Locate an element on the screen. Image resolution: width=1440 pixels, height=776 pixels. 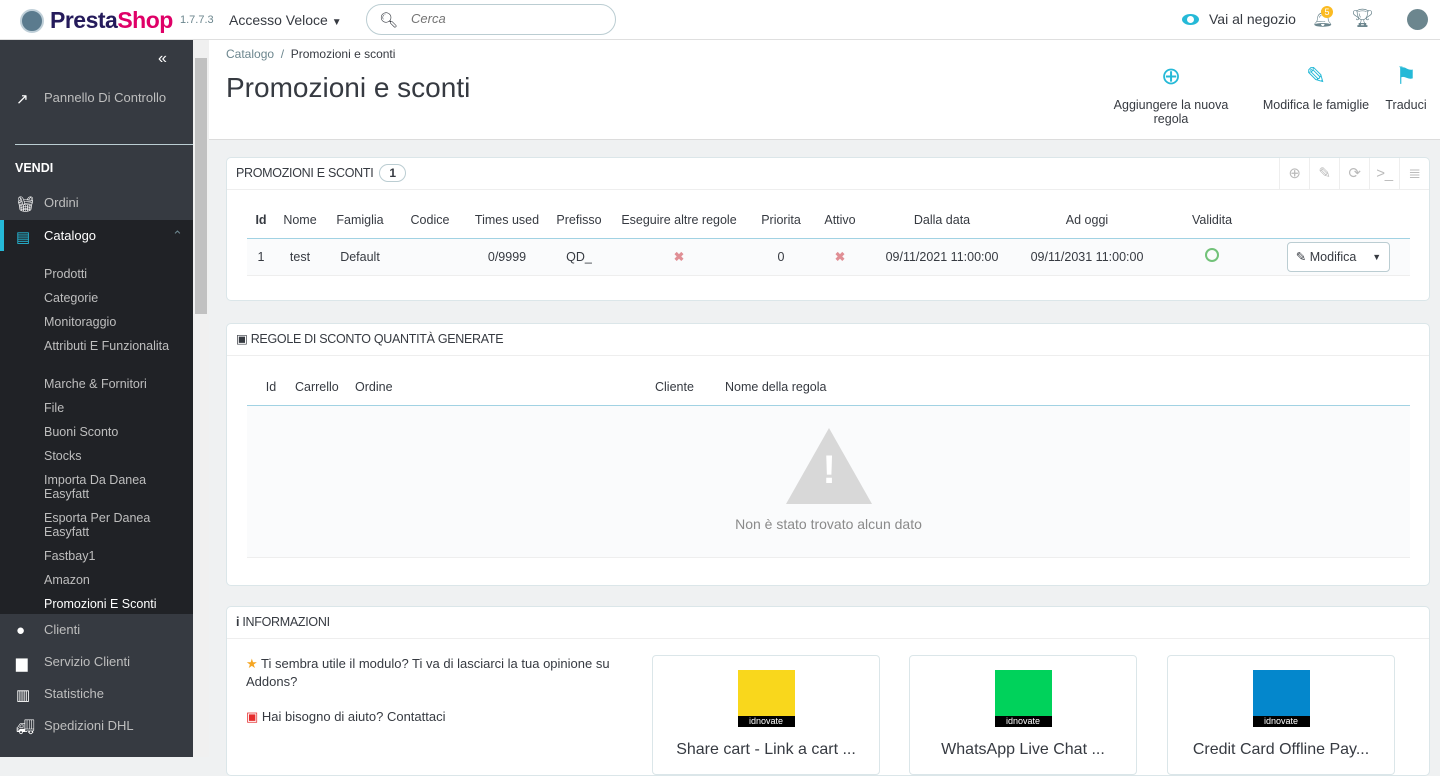
cell-actions: ✎ Modifica ▼ is located at coordinates (1338, 257).